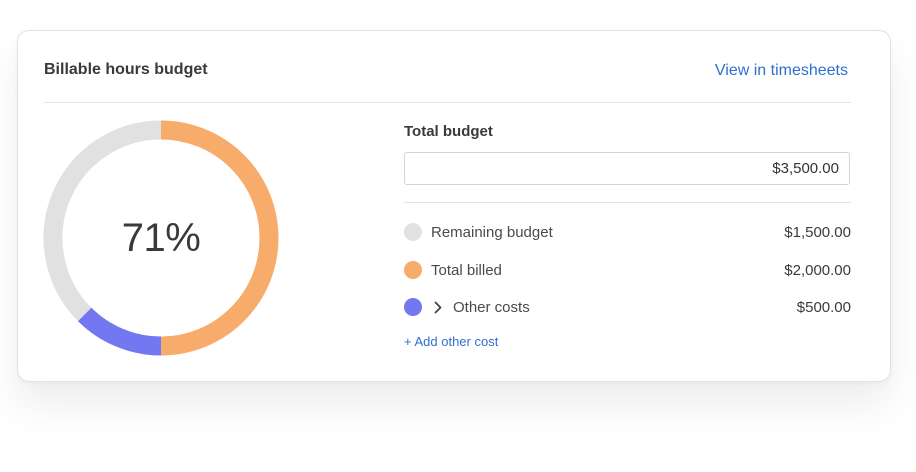 The height and width of the screenshot is (472, 916). I want to click on breakdown-amount: $2,000.00, so click(817, 270).